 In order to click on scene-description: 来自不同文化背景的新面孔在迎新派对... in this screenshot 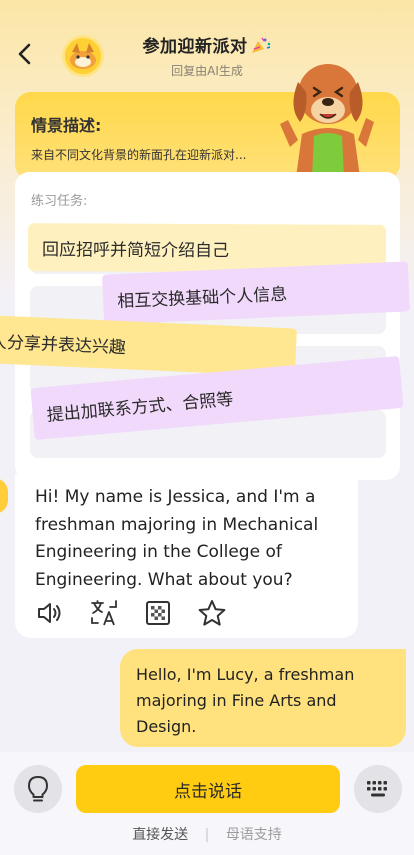, I will do `click(138, 154)`.